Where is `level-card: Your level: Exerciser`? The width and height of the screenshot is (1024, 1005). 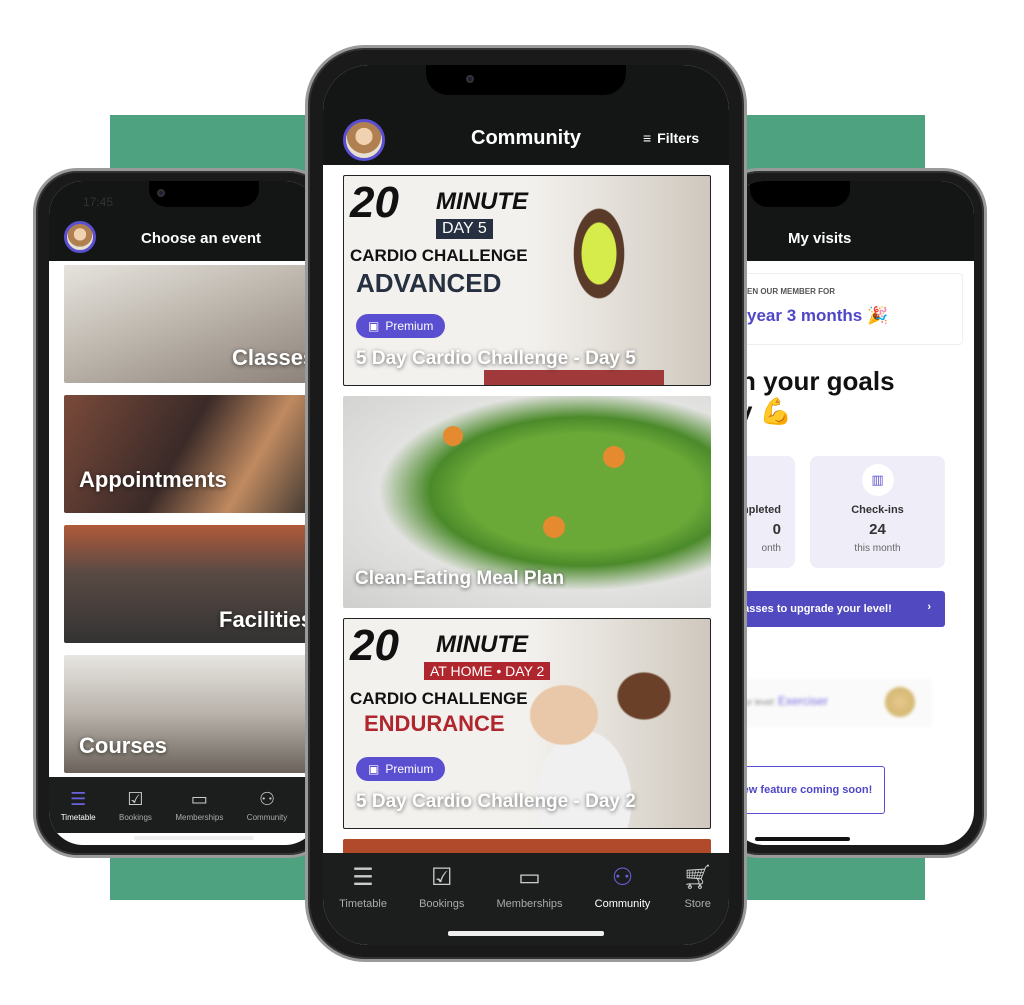
level-card: Your level: Exerciser is located at coordinates (831, 703).